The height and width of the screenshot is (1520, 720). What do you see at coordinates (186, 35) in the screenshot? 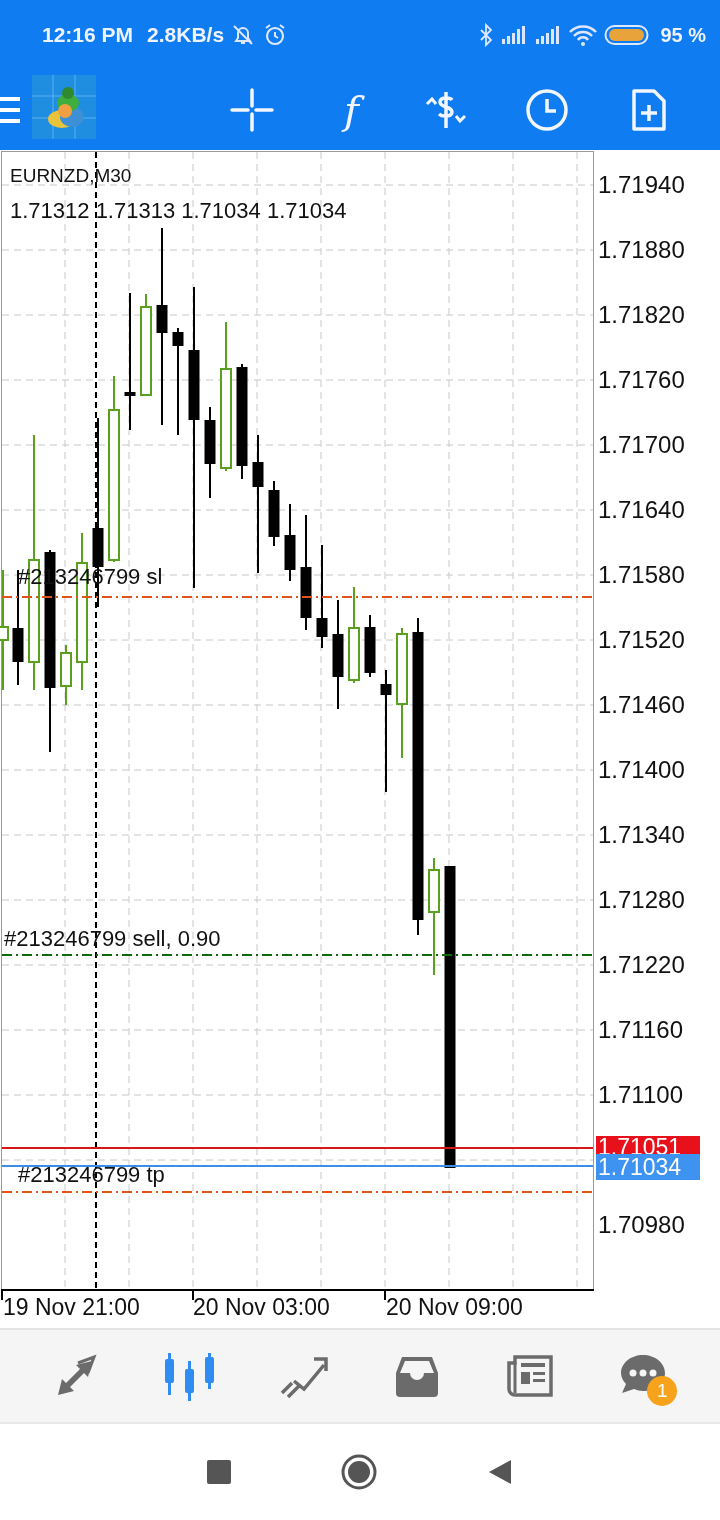
I see `network-speed-text: 2.8KB/s` at bounding box center [186, 35].